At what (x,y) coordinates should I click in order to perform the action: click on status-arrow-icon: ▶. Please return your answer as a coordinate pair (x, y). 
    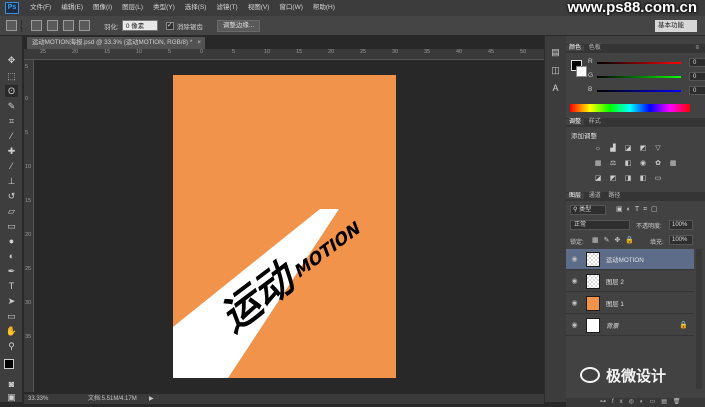
    Looking at the image, I should click on (151, 399).